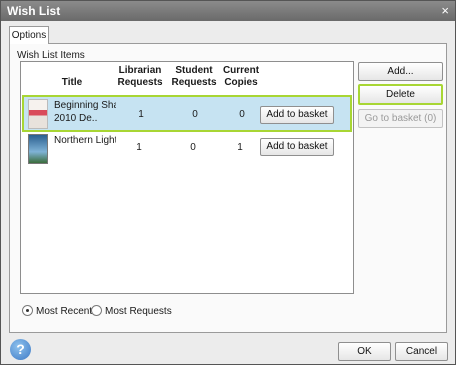 Image resolution: width=456 pixels, height=365 pixels. What do you see at coordinates (85, 140) in the screenshot?
I see `row-title-line1: Northern Light` at bounding box center [85, 140].